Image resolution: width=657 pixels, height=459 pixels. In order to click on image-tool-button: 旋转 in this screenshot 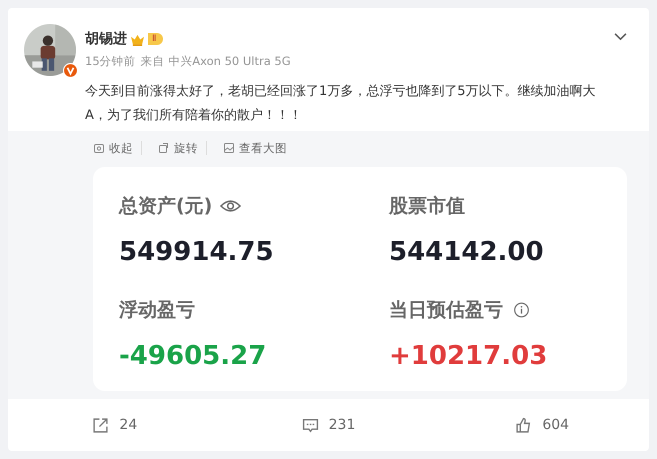, I will do `click(174, 148)`.